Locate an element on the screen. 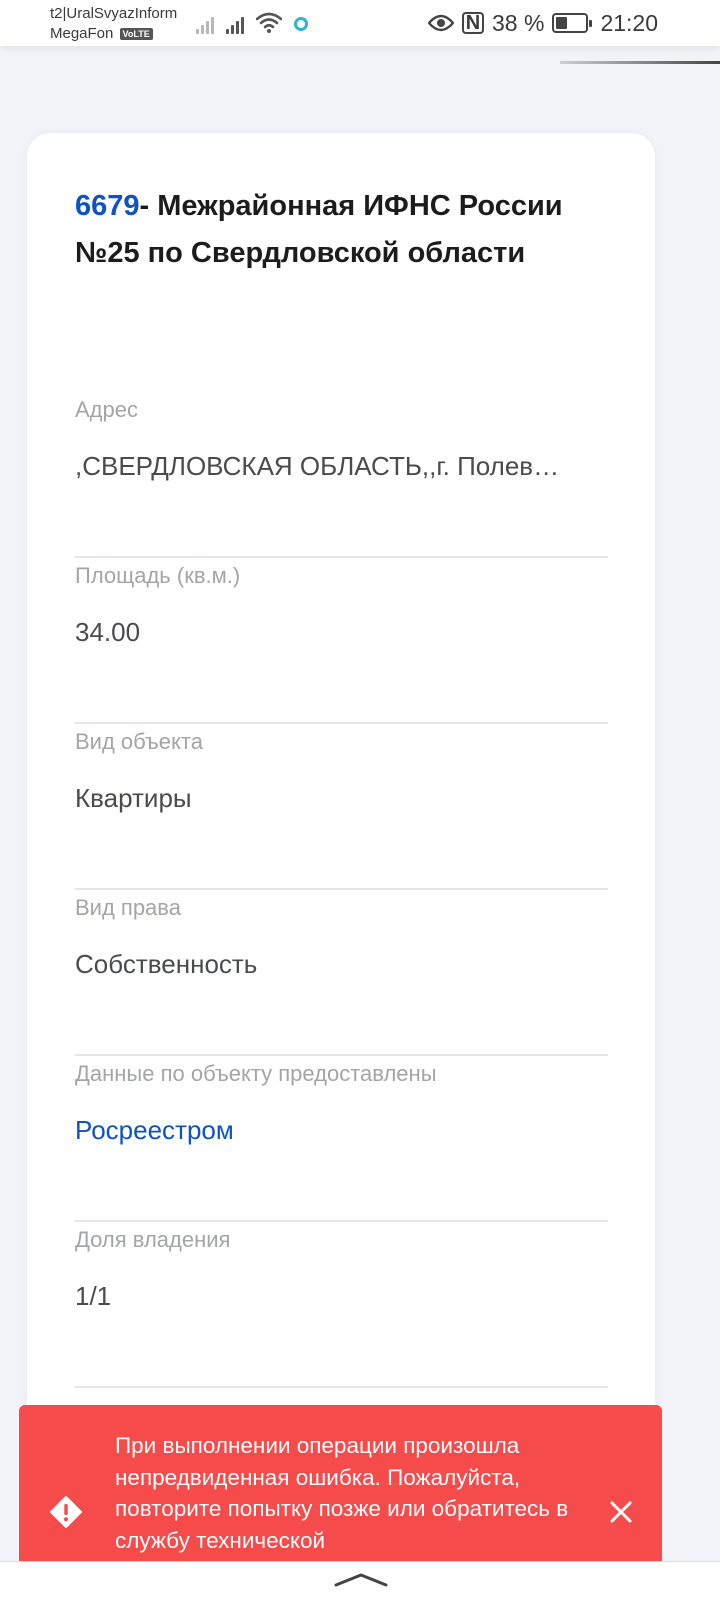 Image resolution: width=720 pixels, height=1600 pixels. field-value: 1/1 is located at coordinates (93, 1296).